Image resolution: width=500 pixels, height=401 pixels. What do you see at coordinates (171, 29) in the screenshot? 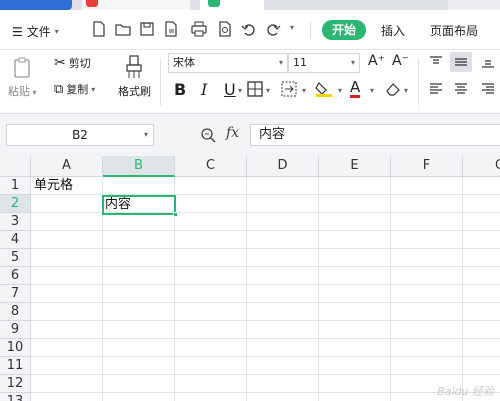
I see `export-pdf-icon` at bounding box center [171, 29].